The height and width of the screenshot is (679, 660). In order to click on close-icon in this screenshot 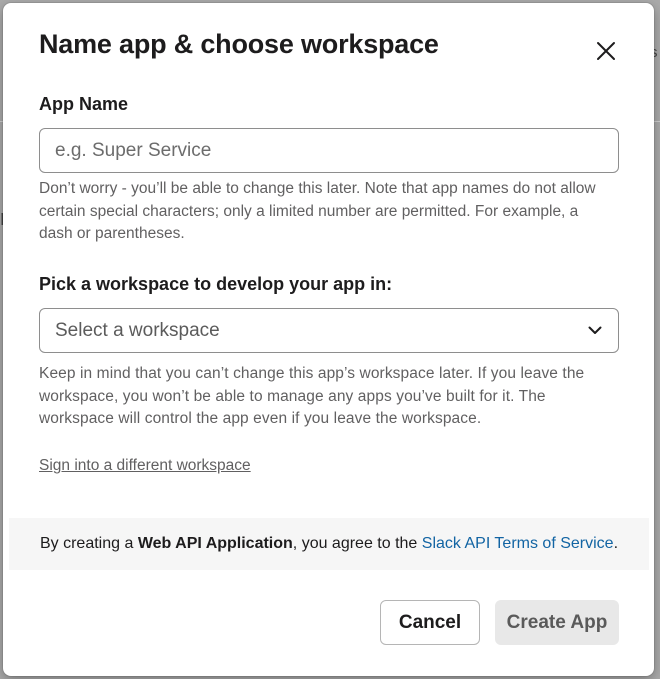, I will do `click(606, 51)`.